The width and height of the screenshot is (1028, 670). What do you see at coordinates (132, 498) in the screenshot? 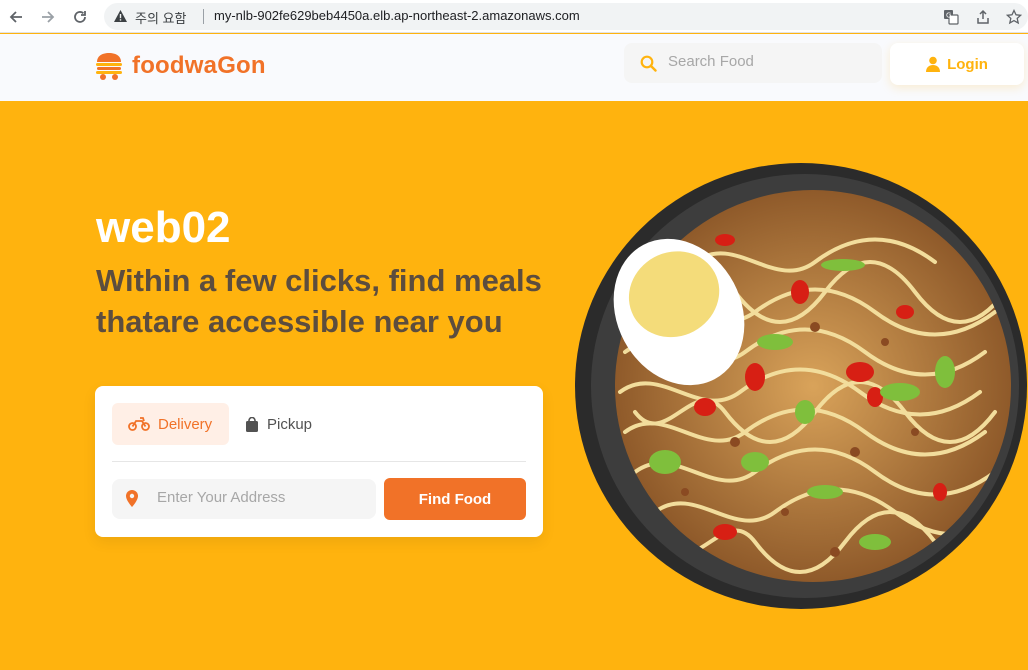
I see `map-pin-icon` at bounding box center [132, 498].